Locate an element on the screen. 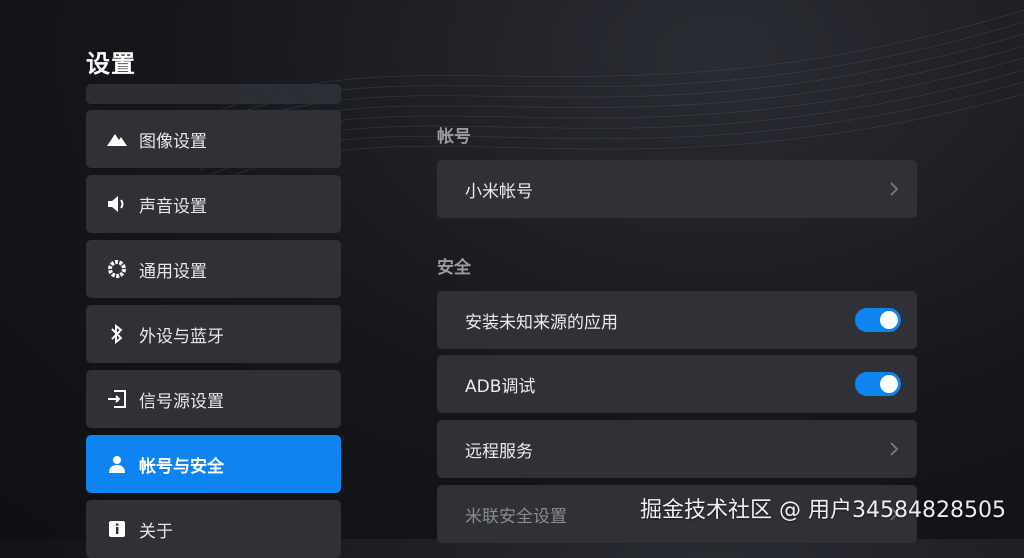 The image size is (1024, 558). row-label: ADB调试 is located at coordinates (500, 386).